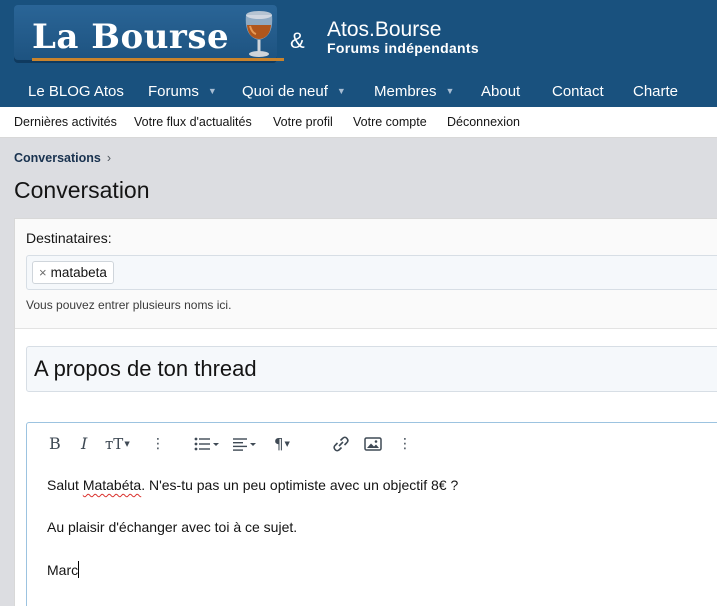  What do you see at coordinates (483, 122) in the screenshot?
I see `subnav-logout: Déconnexion` at bounding box center [483, 122].